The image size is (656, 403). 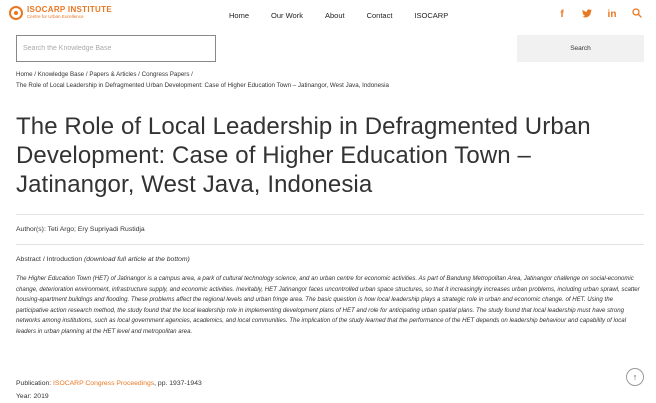 What do you see at coordinates (330, 48) in the screenshot?
I see `knowledge-search: Search` at bounding box center [330, 48].